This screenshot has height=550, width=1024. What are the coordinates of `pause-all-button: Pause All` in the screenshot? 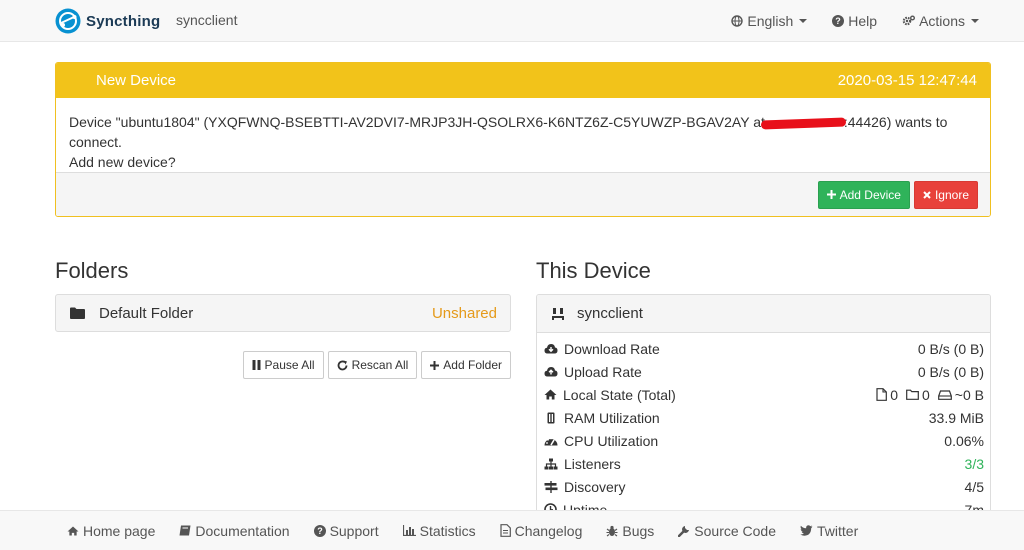 It's located at (283, 365).